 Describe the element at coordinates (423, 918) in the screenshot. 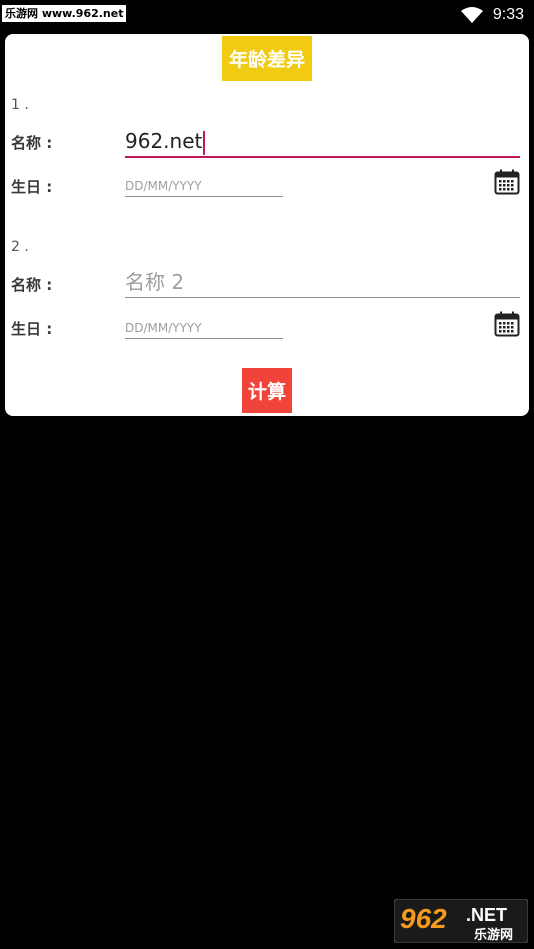

I see `logo-brand: 962` at that location.